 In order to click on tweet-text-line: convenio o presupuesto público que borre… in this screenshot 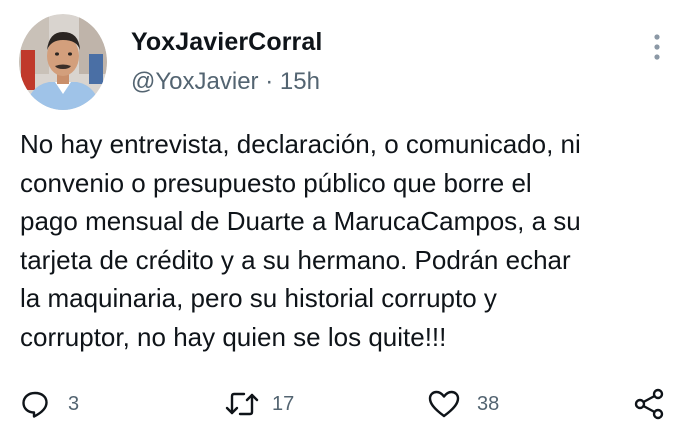, I will do `click(276, 182)`.